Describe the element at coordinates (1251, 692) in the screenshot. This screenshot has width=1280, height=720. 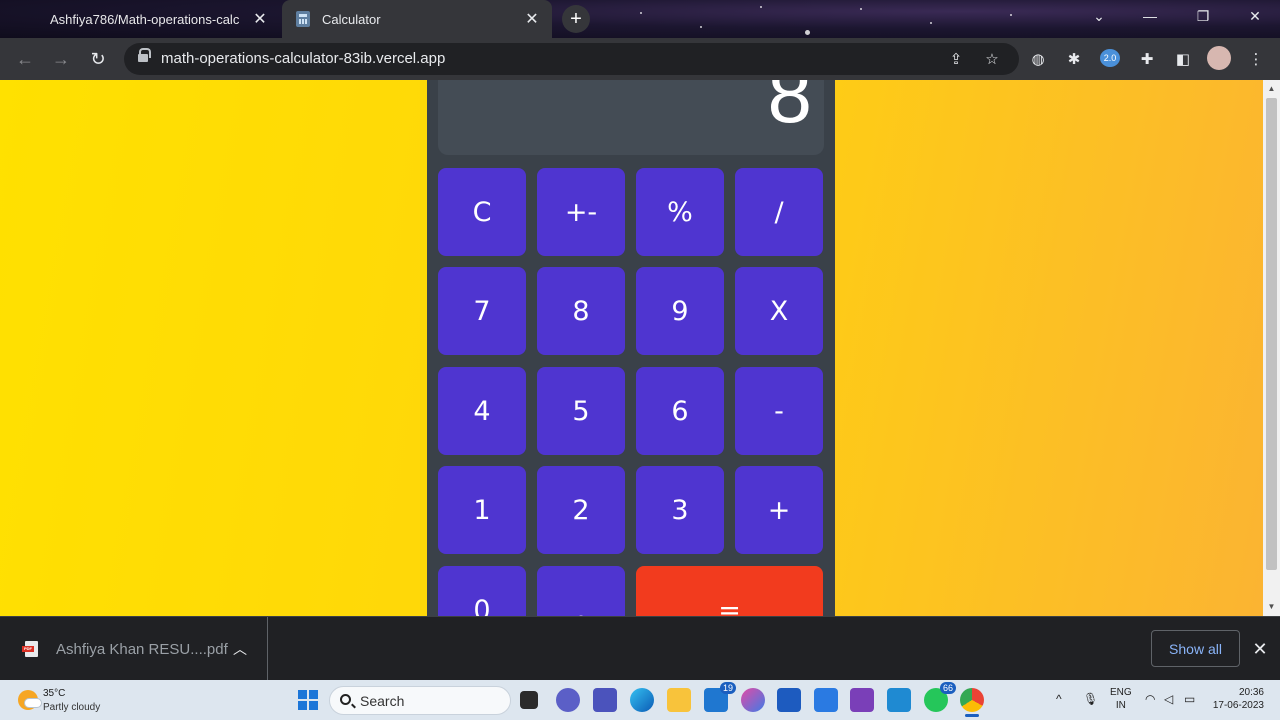
I see `clock-time: 20:36` at that location.